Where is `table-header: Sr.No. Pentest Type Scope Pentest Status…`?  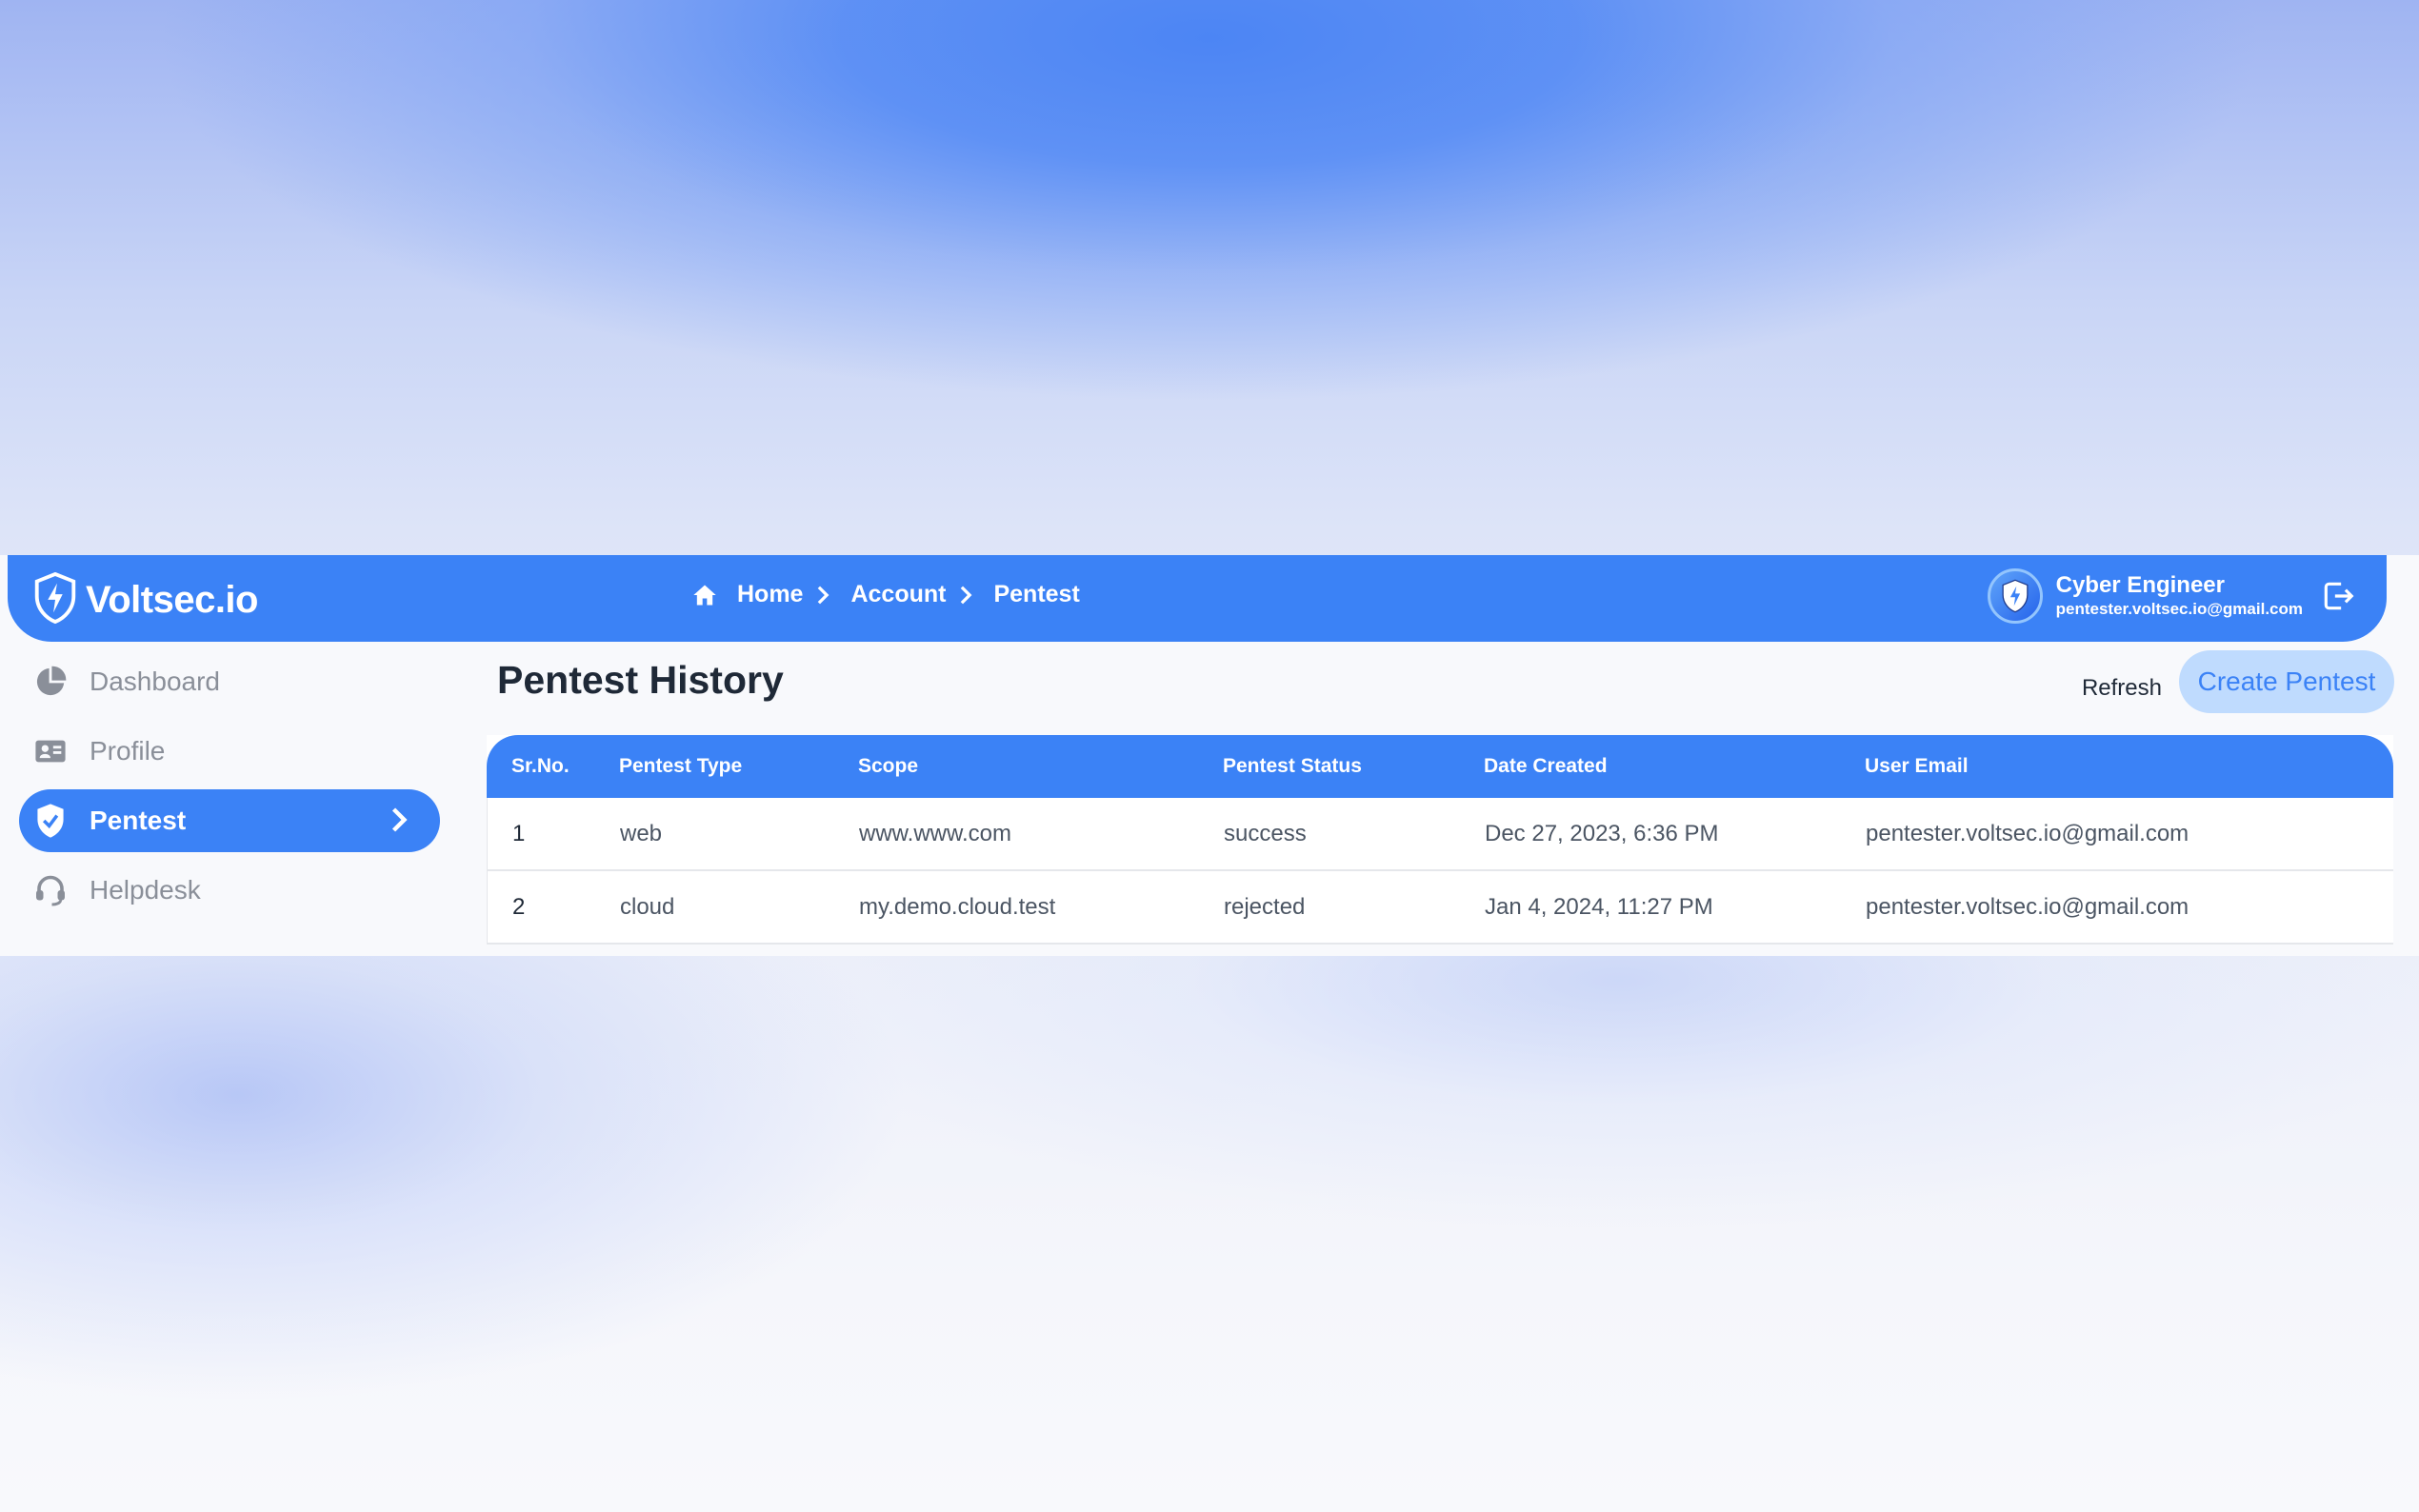 table-header: Sr.No. Pentest Type Scope Pentest Status… is located at coordinates (1440, 766).